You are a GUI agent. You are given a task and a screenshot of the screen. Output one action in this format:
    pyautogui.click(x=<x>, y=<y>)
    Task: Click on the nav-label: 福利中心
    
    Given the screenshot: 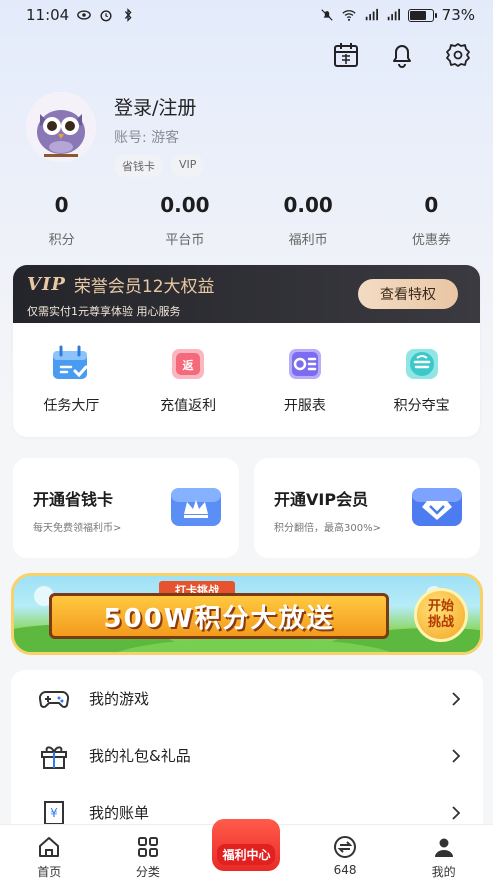 What is the action you would take?
    pyautogui.click(x=246, y=854)
    